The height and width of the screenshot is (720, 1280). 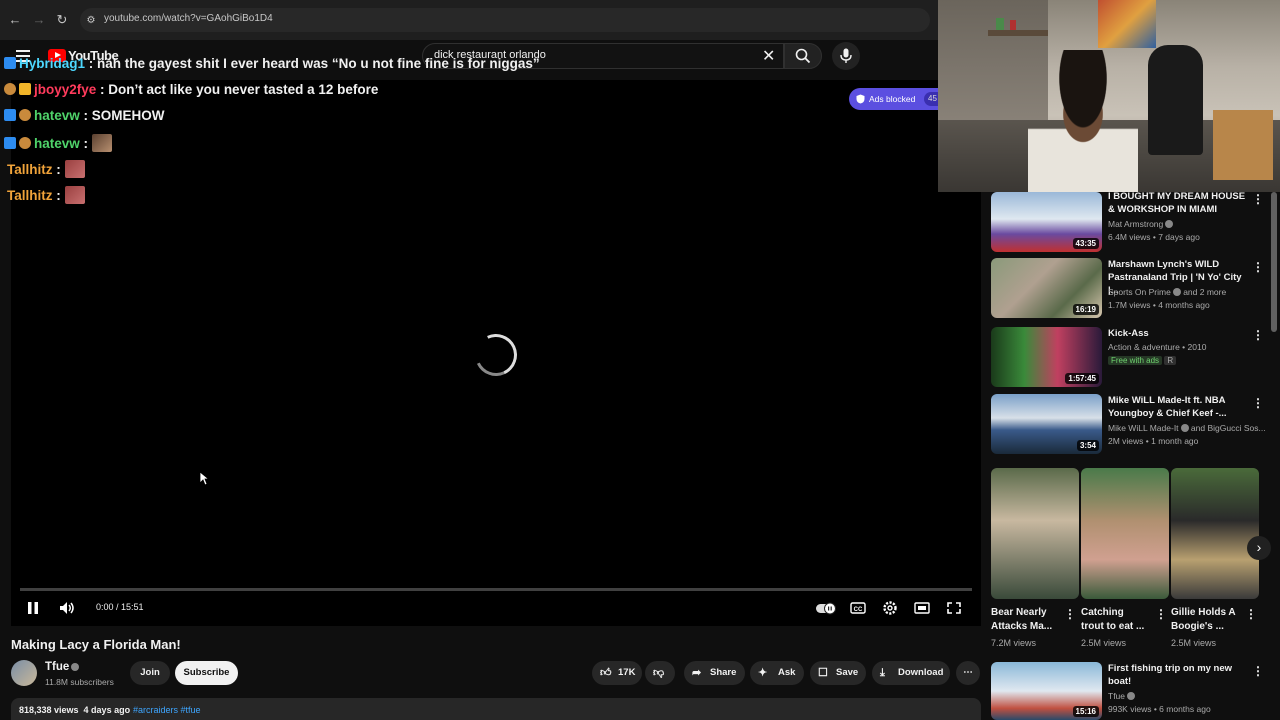 What do you see at coordinates (1116, 696) in the screenshot?
I see `rec-channel-text: Tfue` at bounding box center [1116, 696].